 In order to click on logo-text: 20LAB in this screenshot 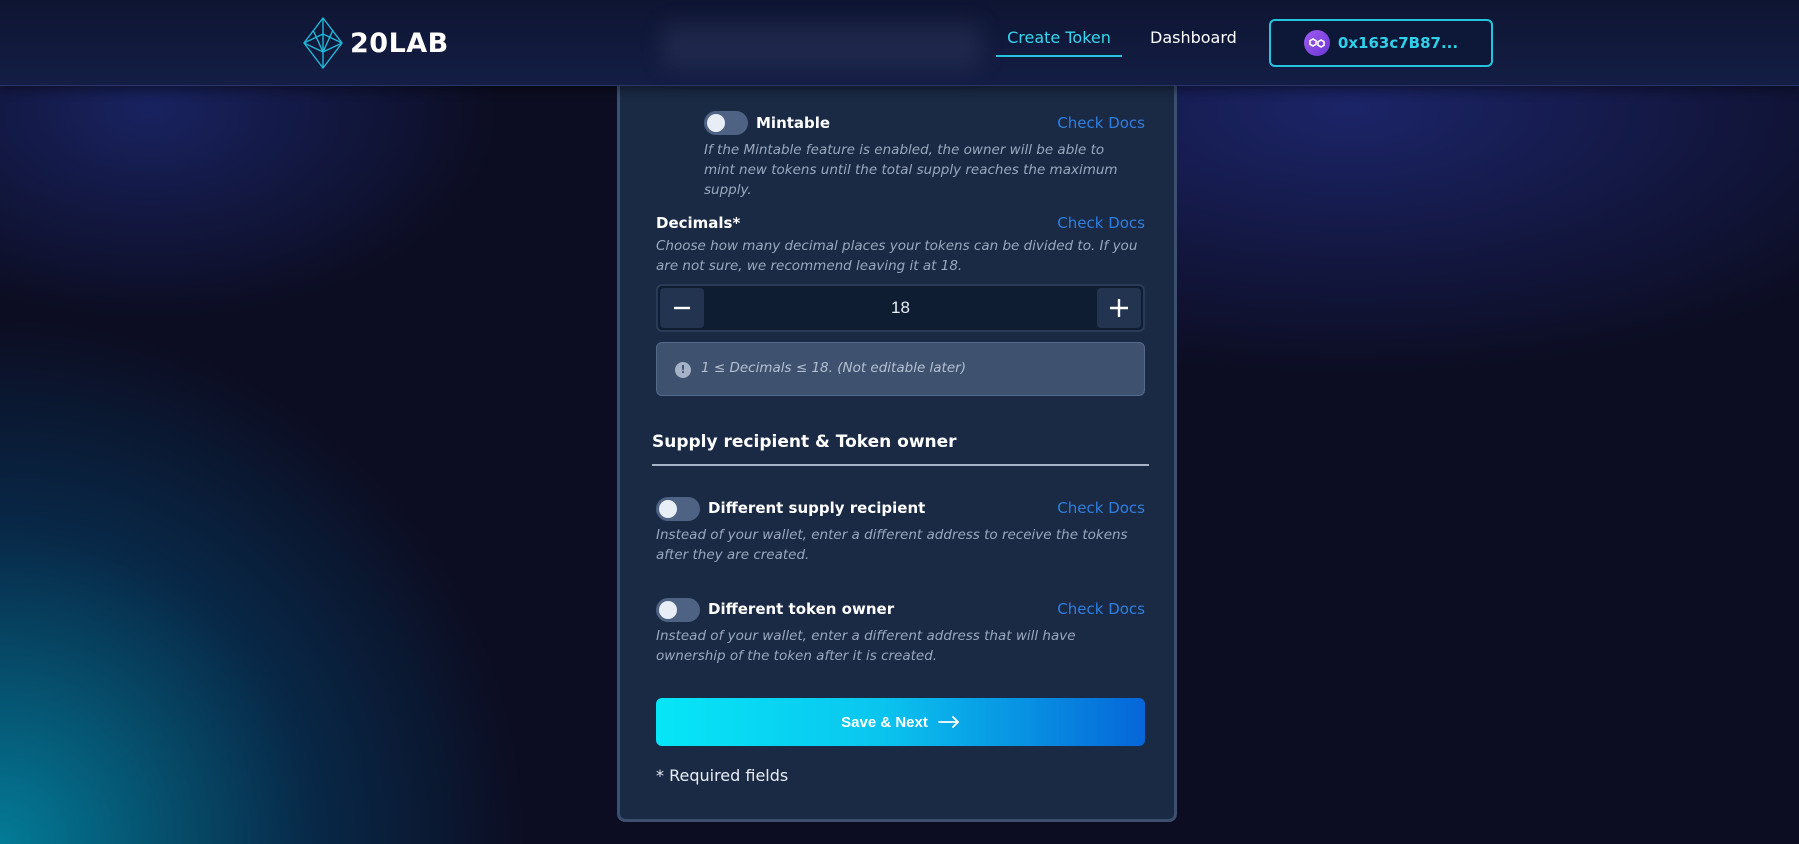, I will do `click(399, 43)`.